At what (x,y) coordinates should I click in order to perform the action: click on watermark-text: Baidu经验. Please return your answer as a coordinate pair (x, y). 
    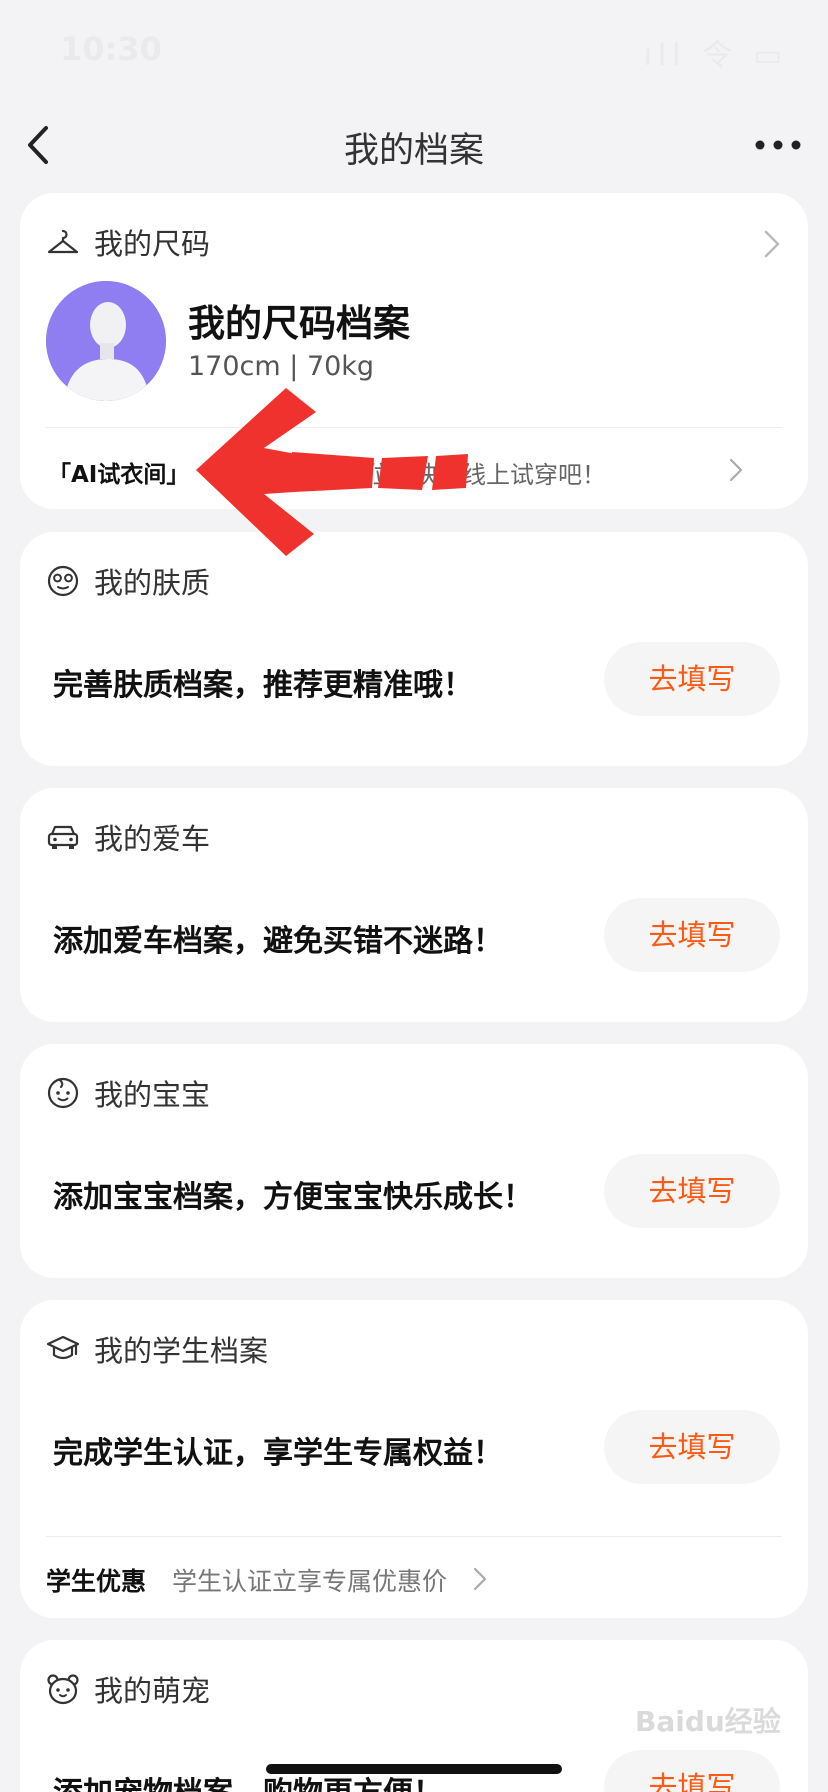
    Looking at the image, I should click on (708, 1721).